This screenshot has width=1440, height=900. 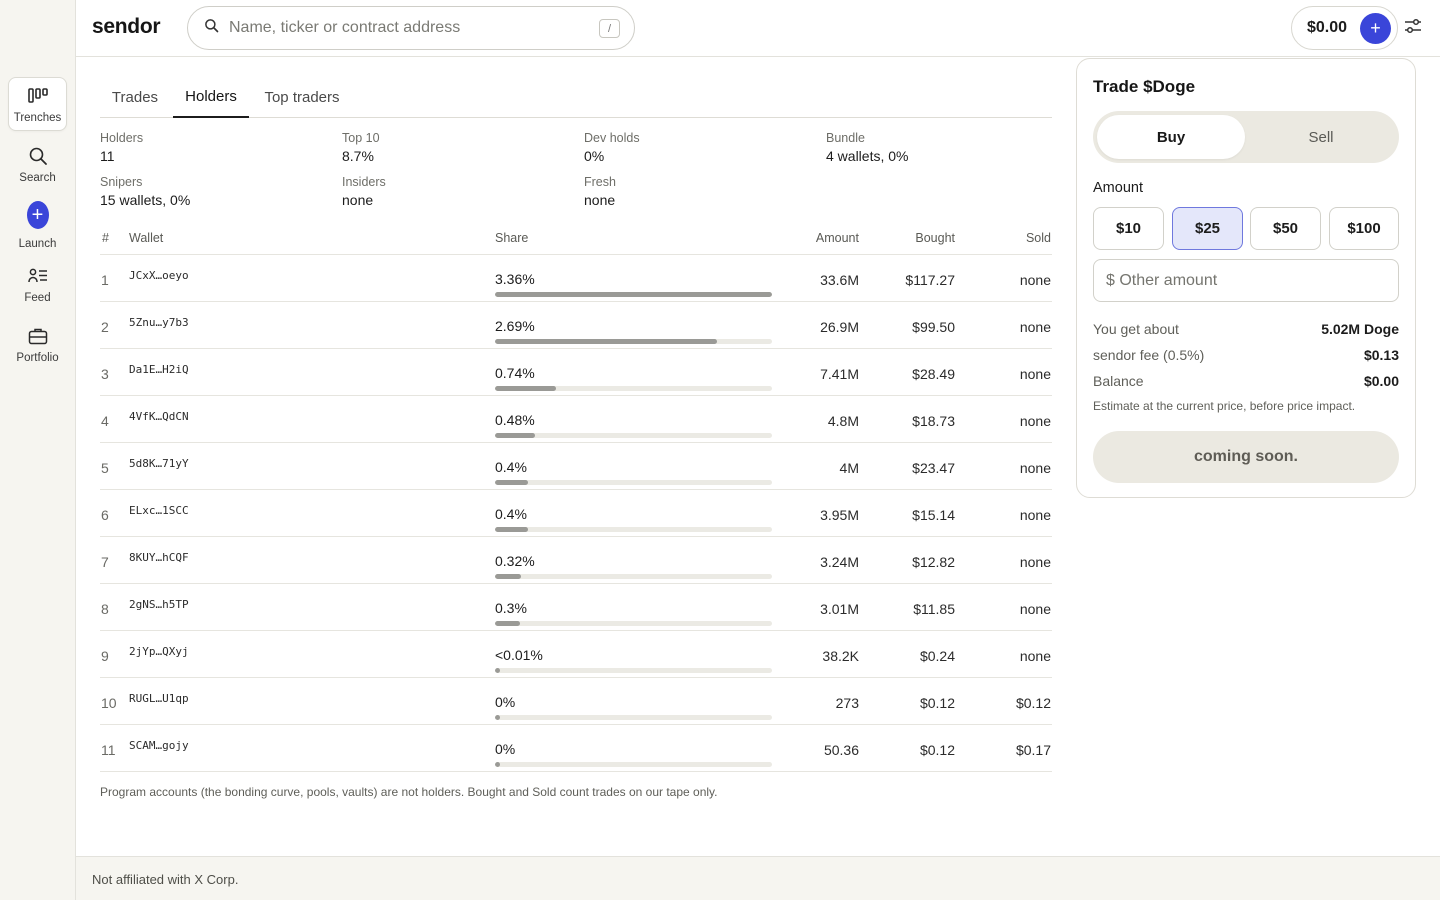 I want to click on search-input, so click(x=409, y=28).